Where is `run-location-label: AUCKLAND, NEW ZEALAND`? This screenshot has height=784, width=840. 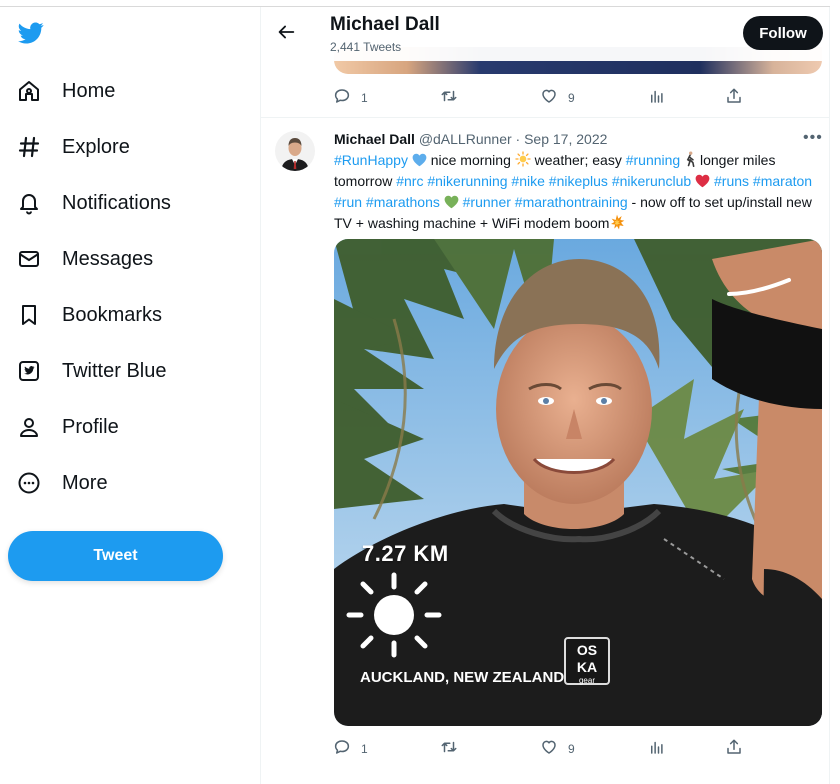
run-location-label: AUCKLAND, NEW ZEALAND is located at coordinates (462, 677).